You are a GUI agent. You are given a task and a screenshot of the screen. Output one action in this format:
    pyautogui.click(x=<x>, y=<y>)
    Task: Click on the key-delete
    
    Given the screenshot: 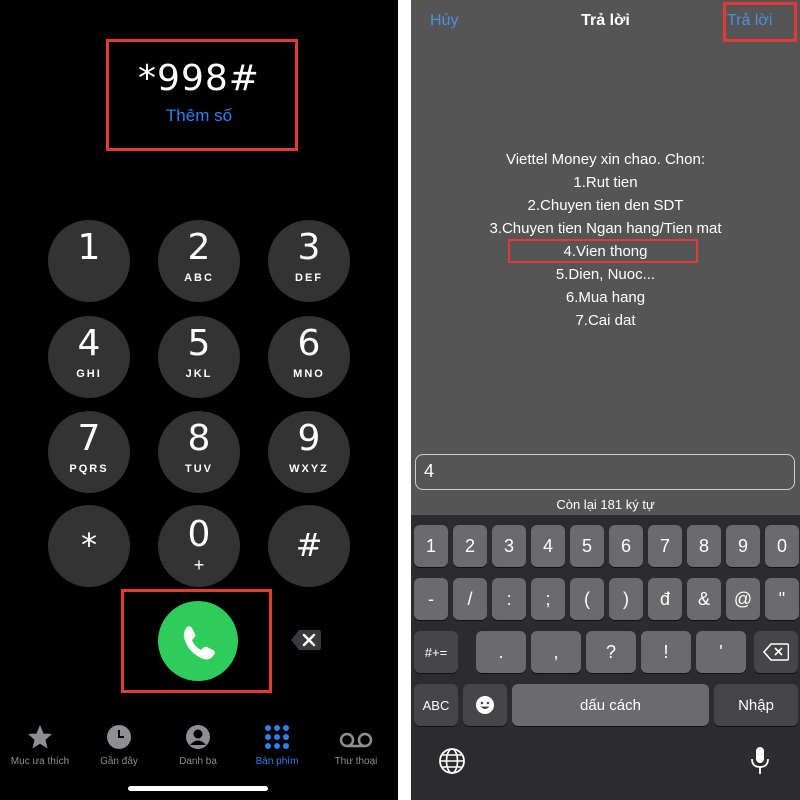 What is the action you would take?
    pyautogui.click(x=776, y=652)
    